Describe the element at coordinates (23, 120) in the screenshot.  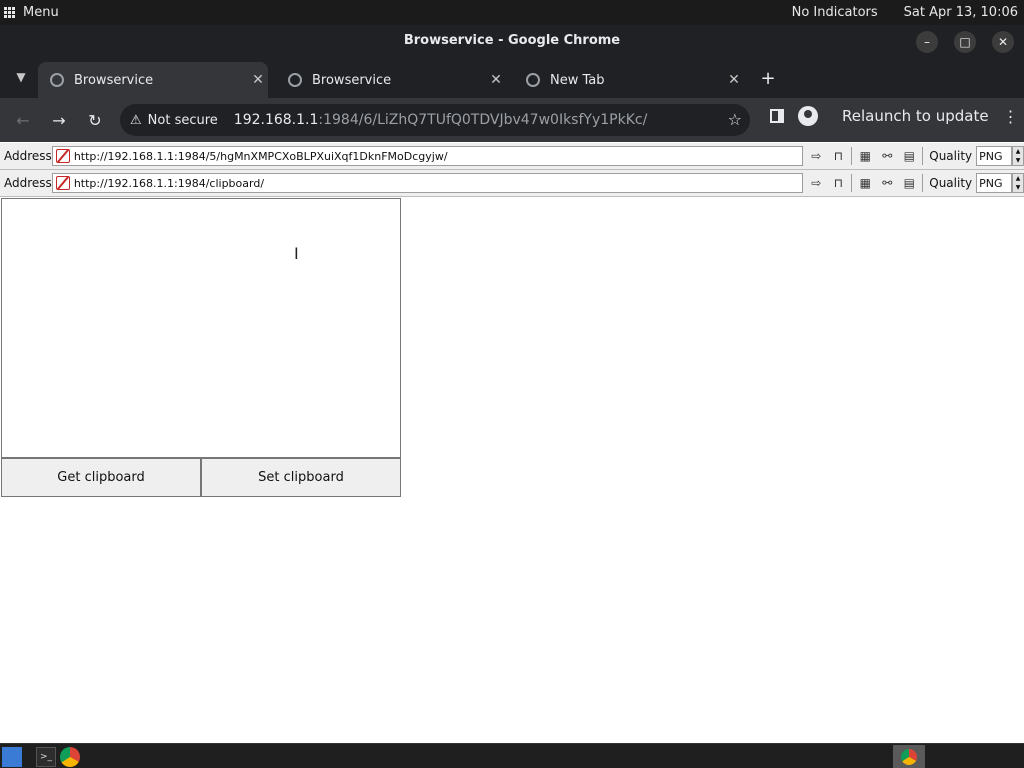
I see `back-arrow-icon: ←` at that location.